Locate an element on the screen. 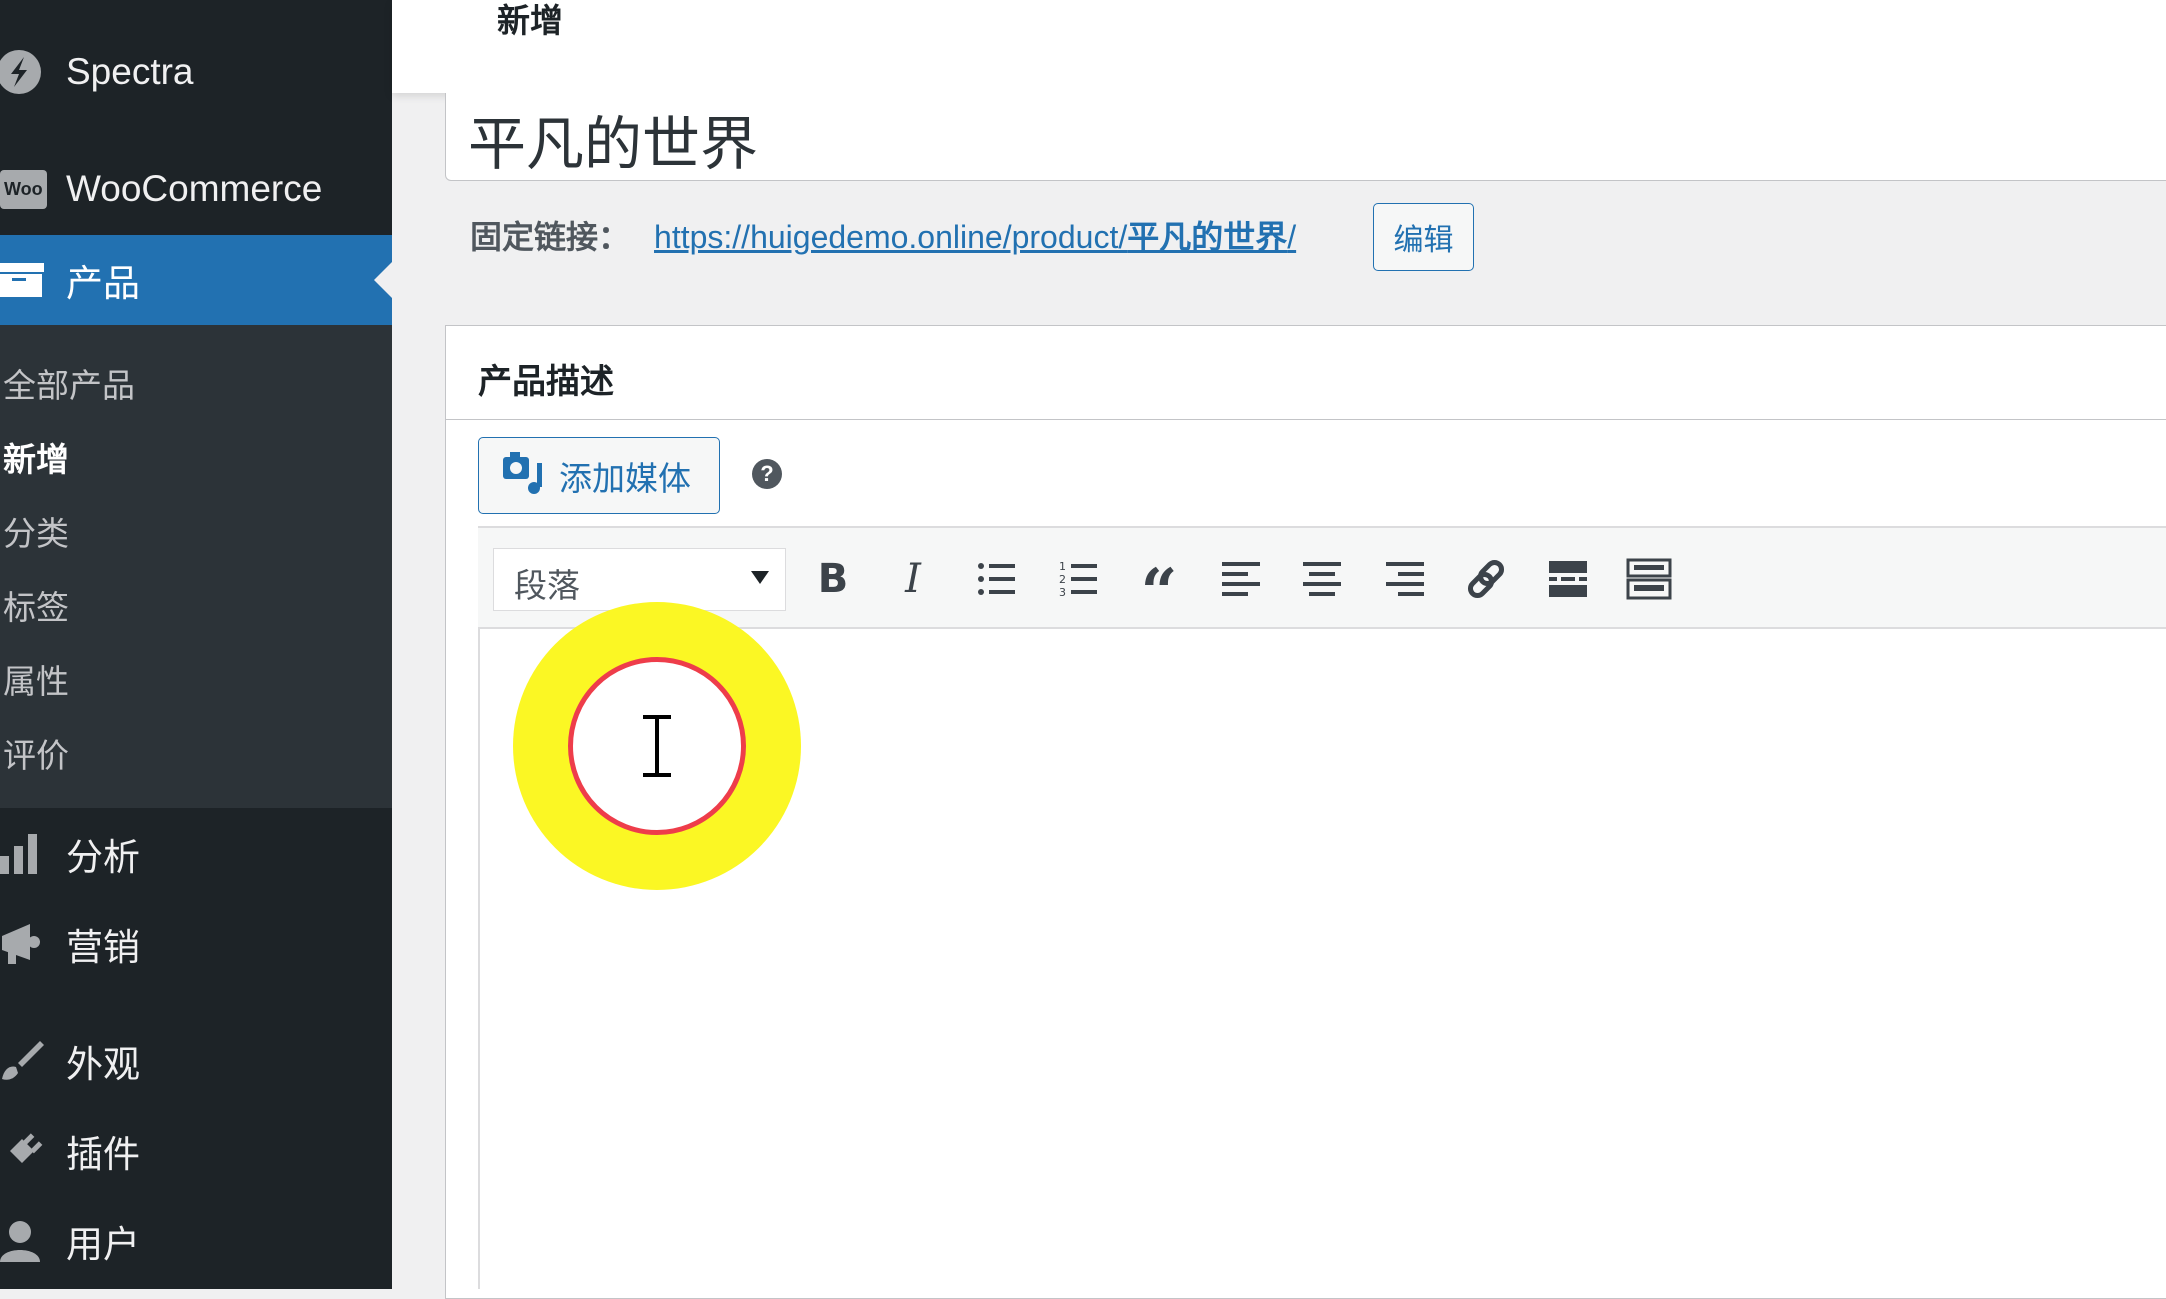  submenu-tags: 标签 is located at coordinates (36, 605).